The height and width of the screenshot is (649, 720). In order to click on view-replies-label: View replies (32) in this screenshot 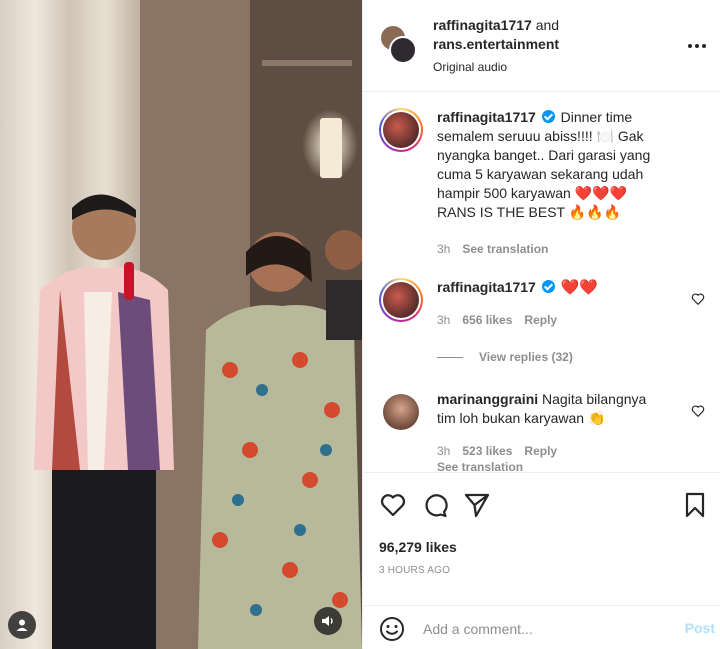, I will do `click(526, 357)`.